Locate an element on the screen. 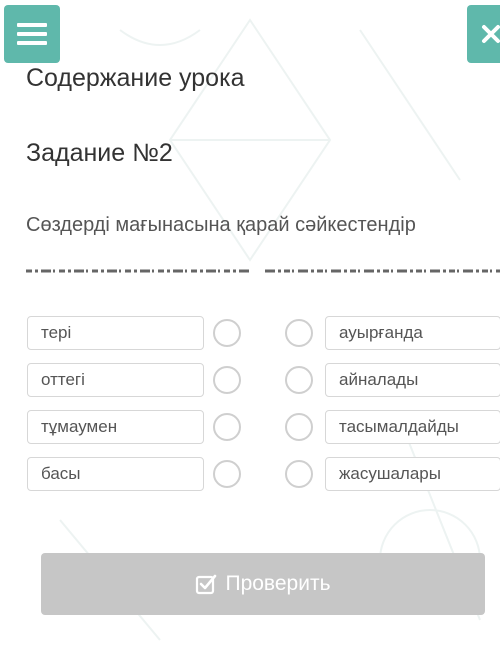  close-button is located at coordinates (483, 34).